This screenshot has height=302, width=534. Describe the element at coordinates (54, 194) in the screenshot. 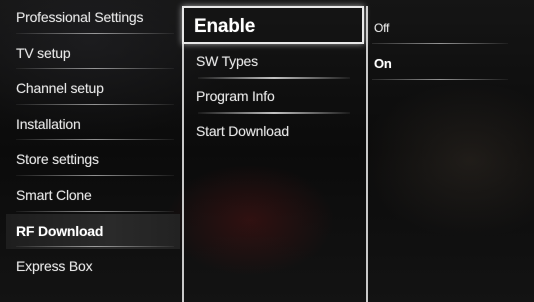

I see `menu-item-label: Smart Clone` at that location.